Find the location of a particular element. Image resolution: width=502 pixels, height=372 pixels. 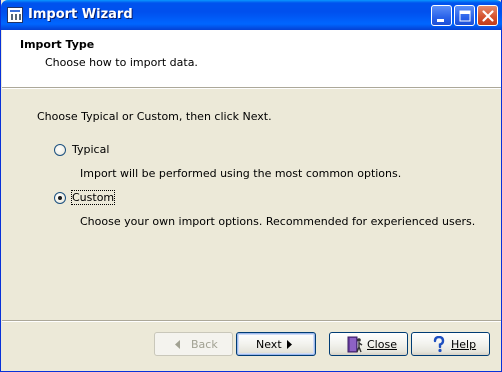

close-window-button is located at coordinates (487, 15).